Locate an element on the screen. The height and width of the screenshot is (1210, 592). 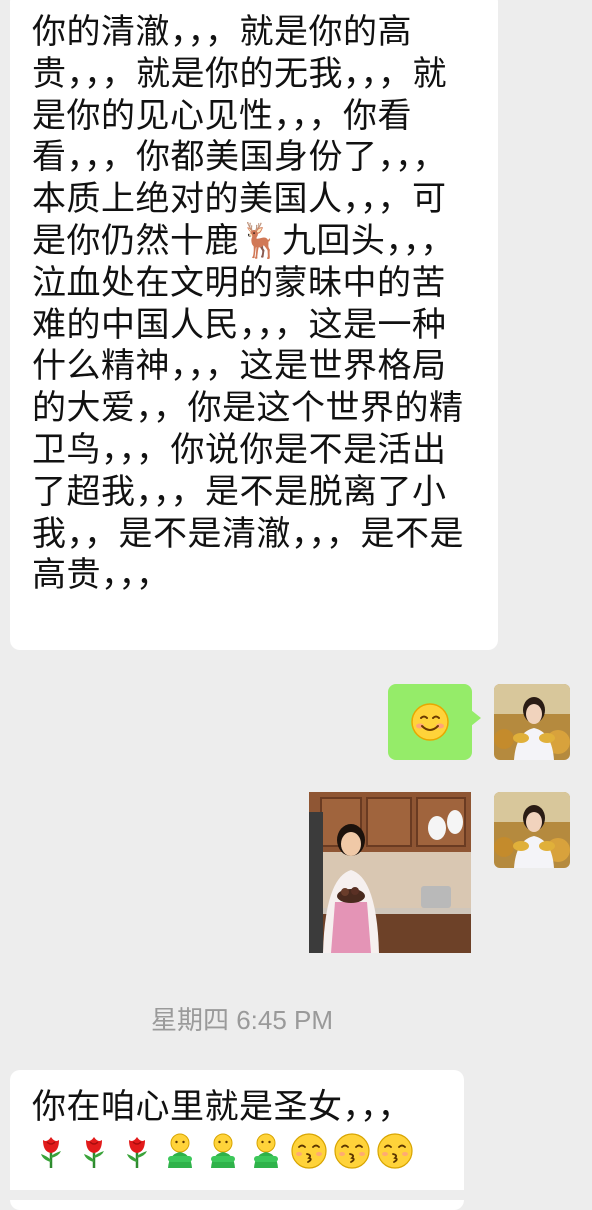
emoji-row is located at coordinates (239, 1151).